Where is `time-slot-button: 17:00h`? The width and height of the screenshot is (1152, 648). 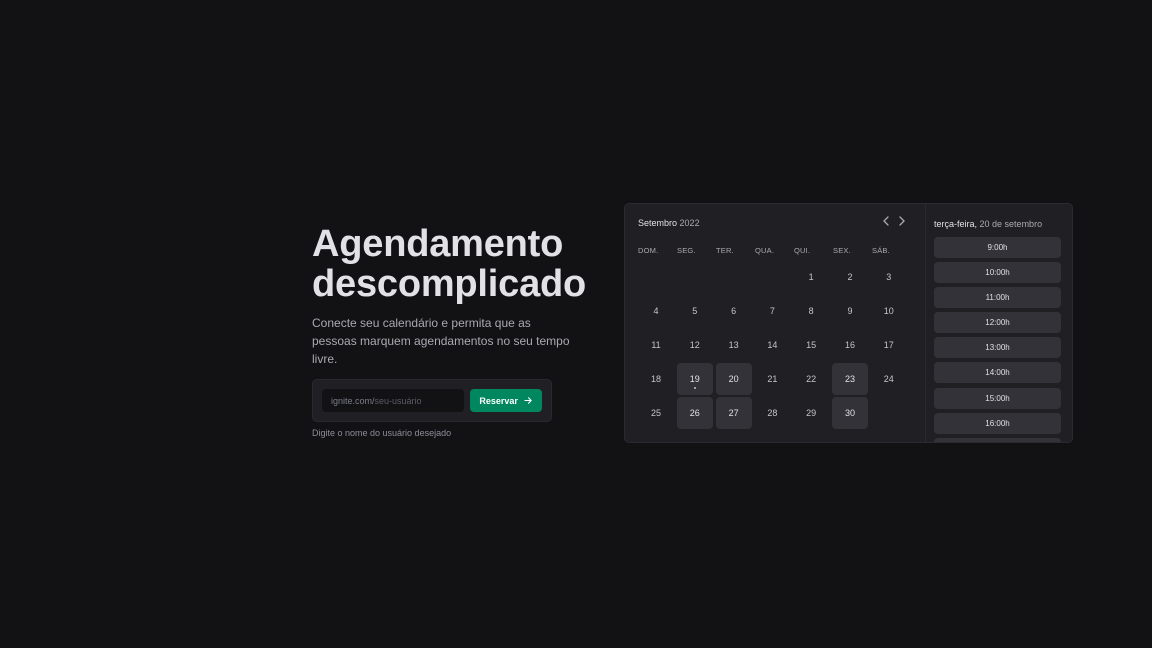 time-slot-button: 17:00h is located at coordinates (997, 439).